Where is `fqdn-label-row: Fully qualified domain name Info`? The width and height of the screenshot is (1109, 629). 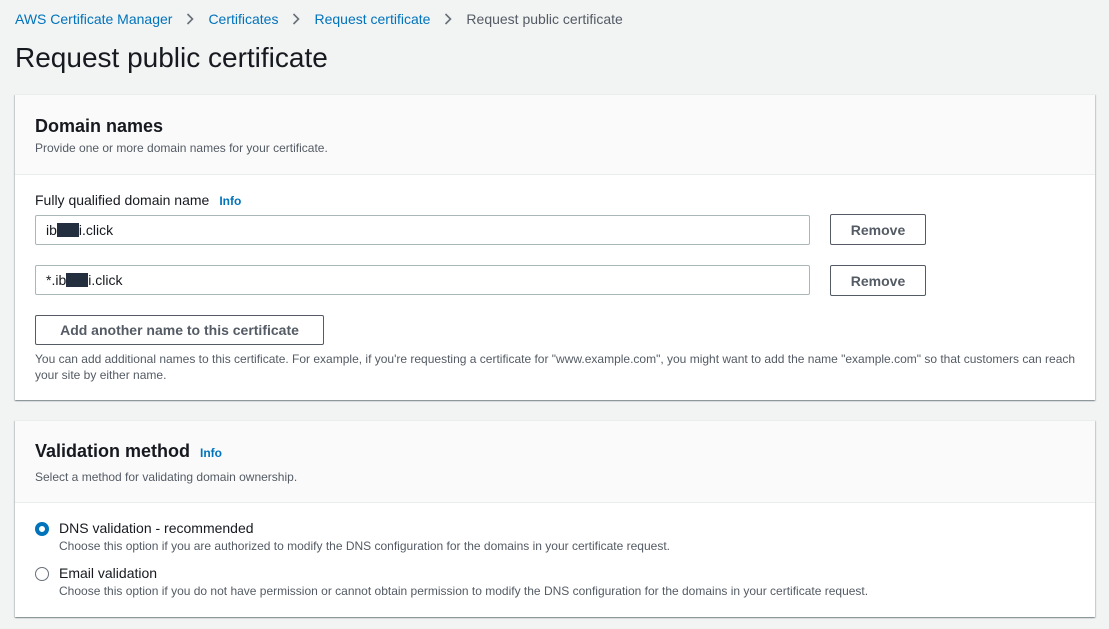 fqdn-label-row: Fully qualified domain name Info is located at coordinates (138, 200).